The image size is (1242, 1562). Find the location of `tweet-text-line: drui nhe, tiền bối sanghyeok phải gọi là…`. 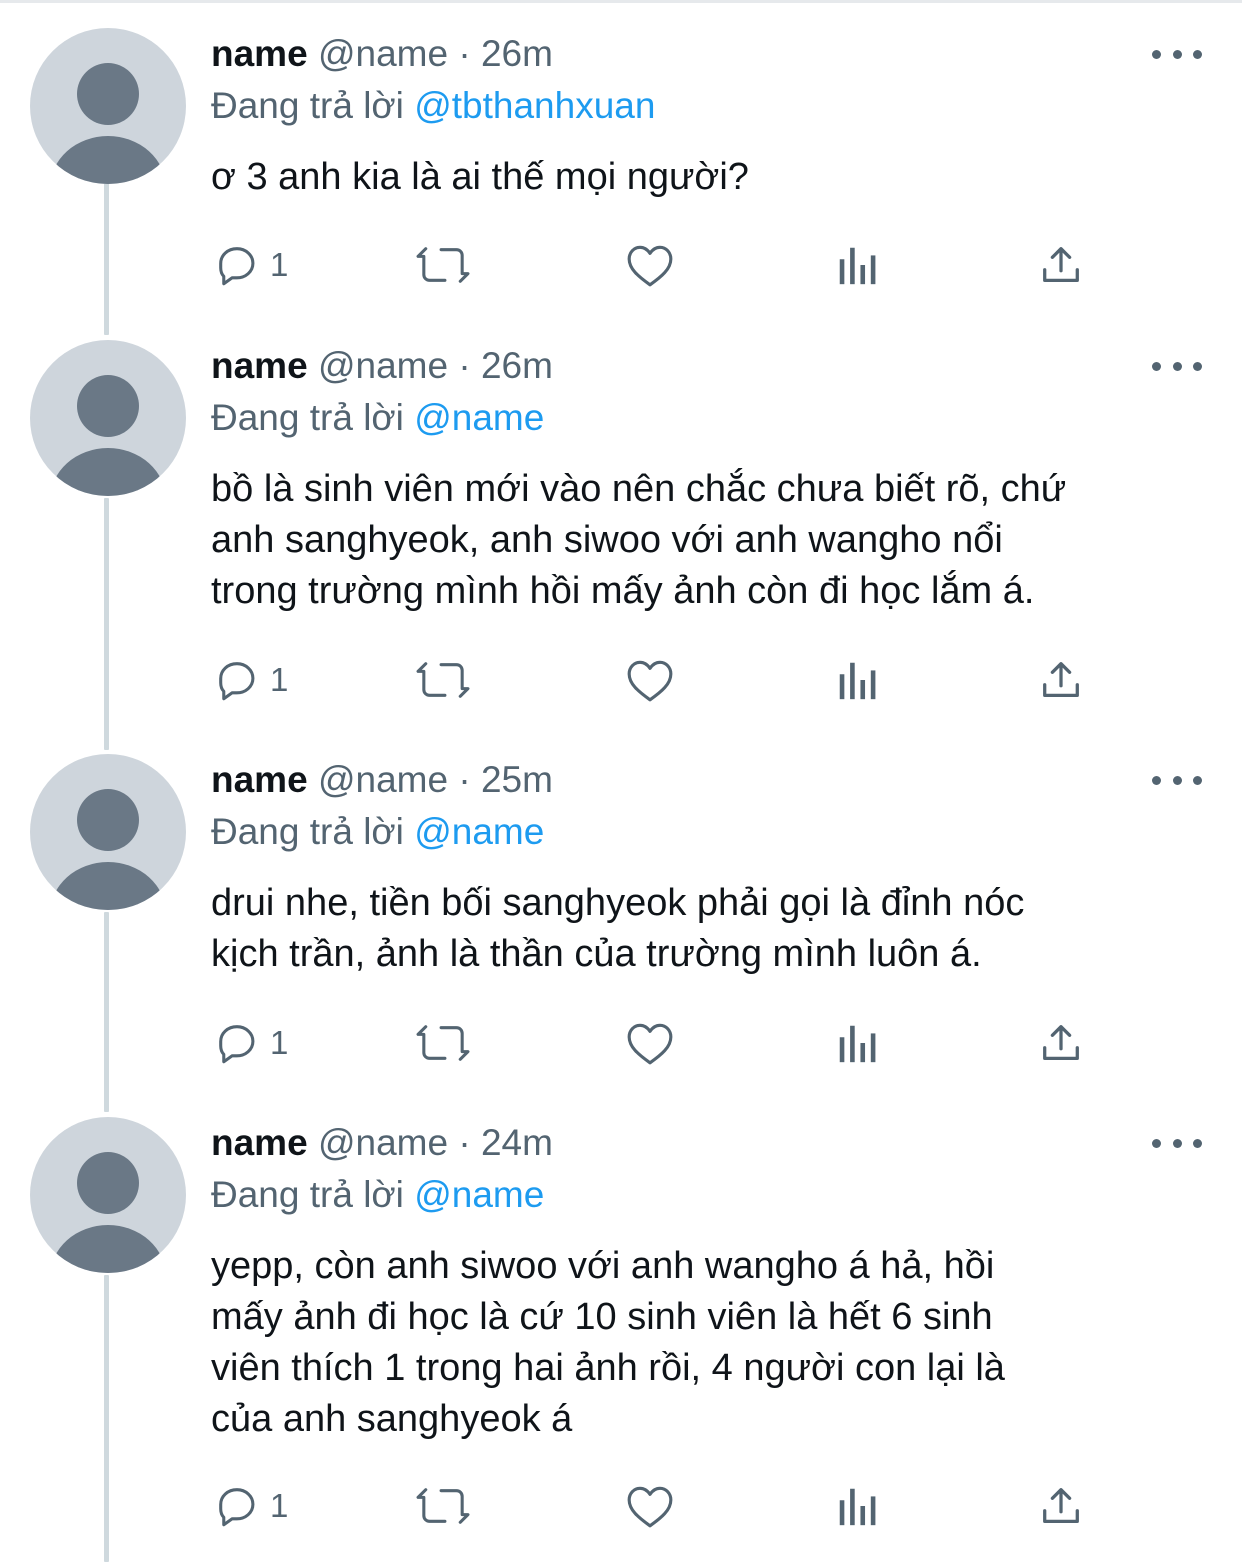

tweet-text-line: drui nhe, tiền bối sanghyeok phải gọi là… is located at coordinates (618, 903).